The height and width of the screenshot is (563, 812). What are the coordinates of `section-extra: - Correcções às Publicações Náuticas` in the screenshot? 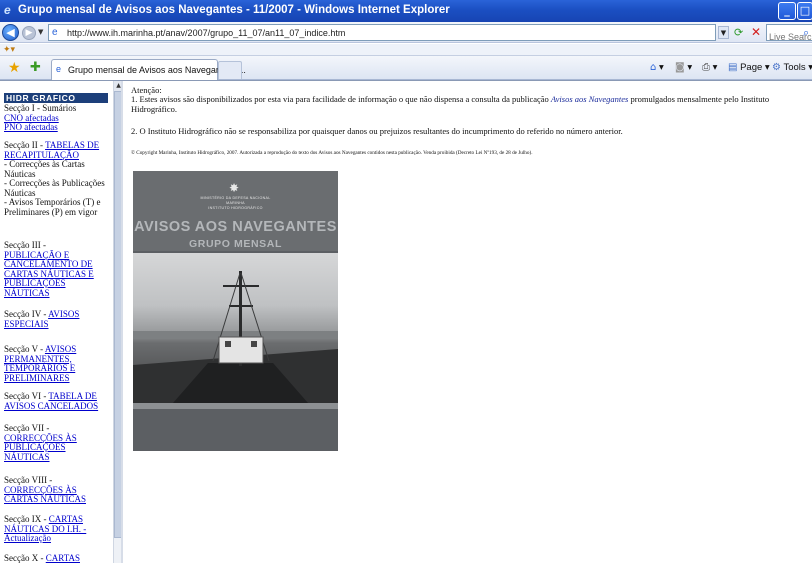 It's located at (54, 188).